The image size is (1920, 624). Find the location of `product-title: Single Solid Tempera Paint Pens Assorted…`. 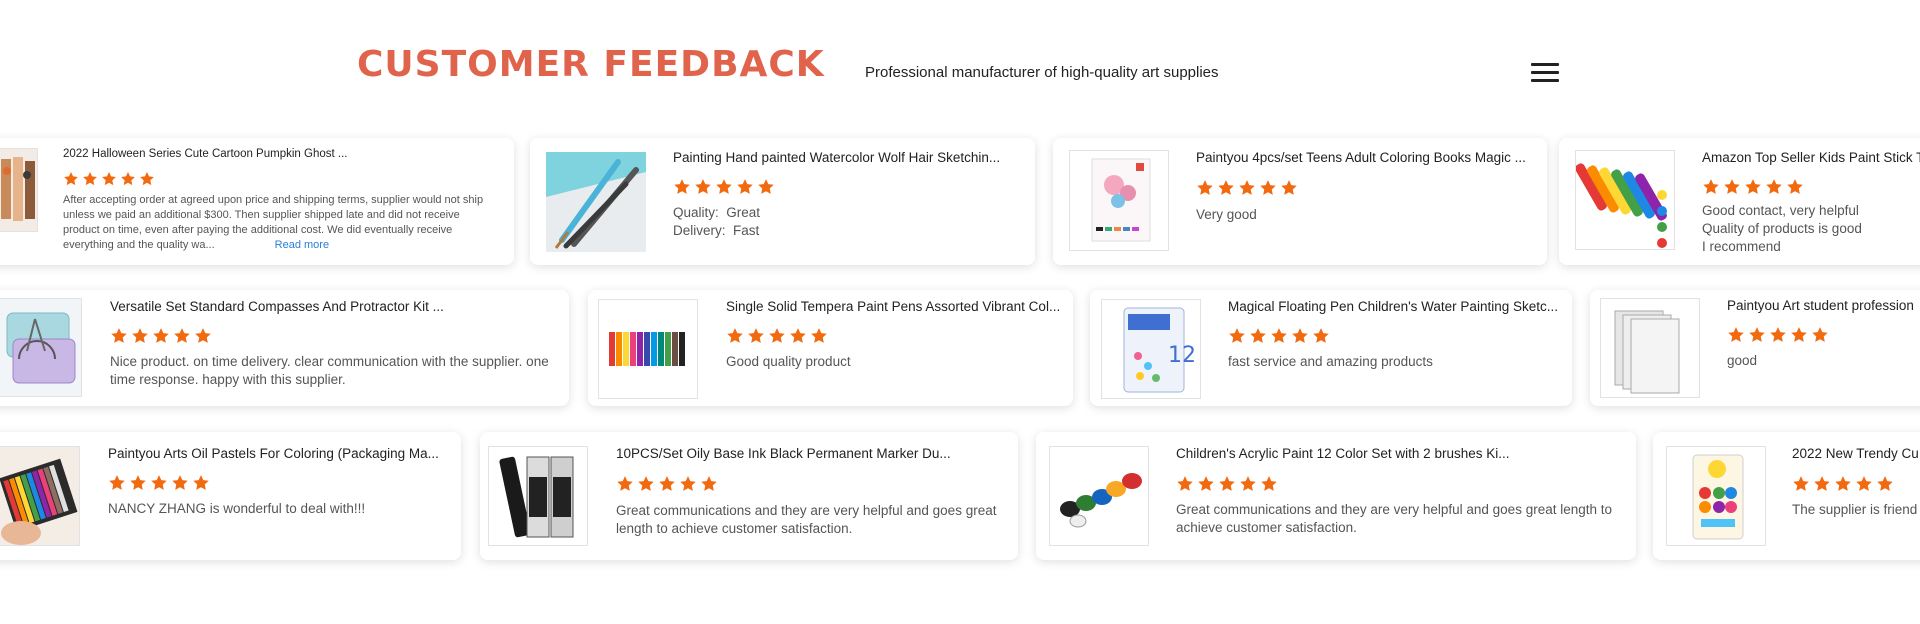

product-title: Single Solid Tempera Paint Pens Assorted… is located at coordinates (896, 306).